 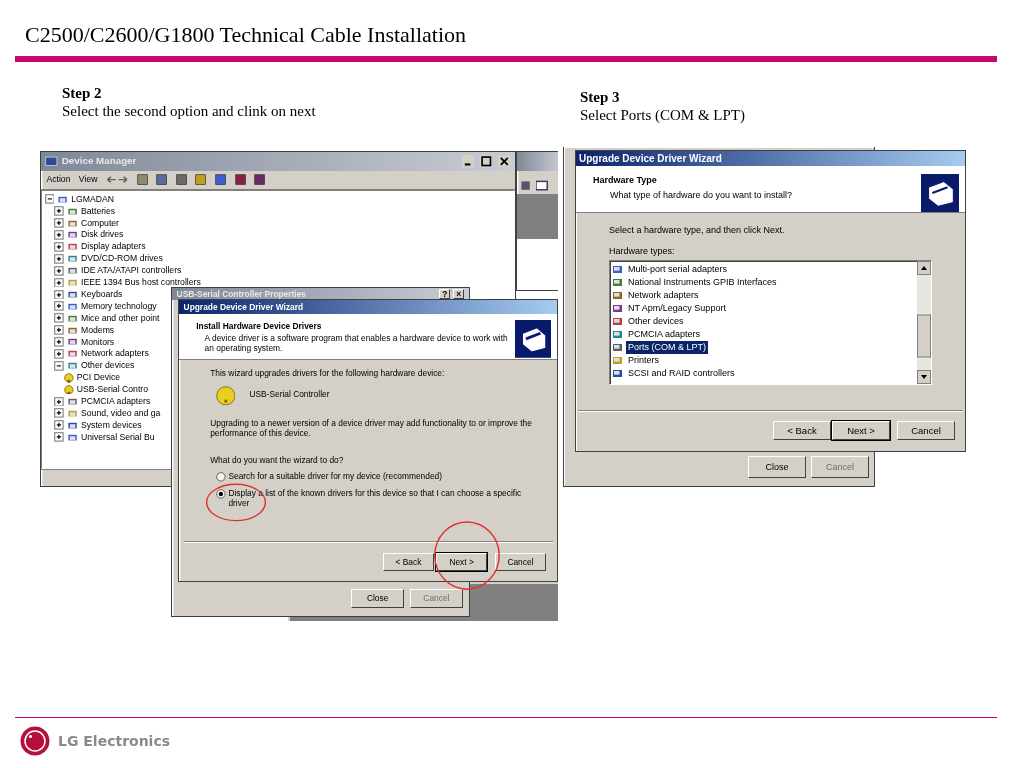 I want to click on content-area, so click(x=537, y=264).